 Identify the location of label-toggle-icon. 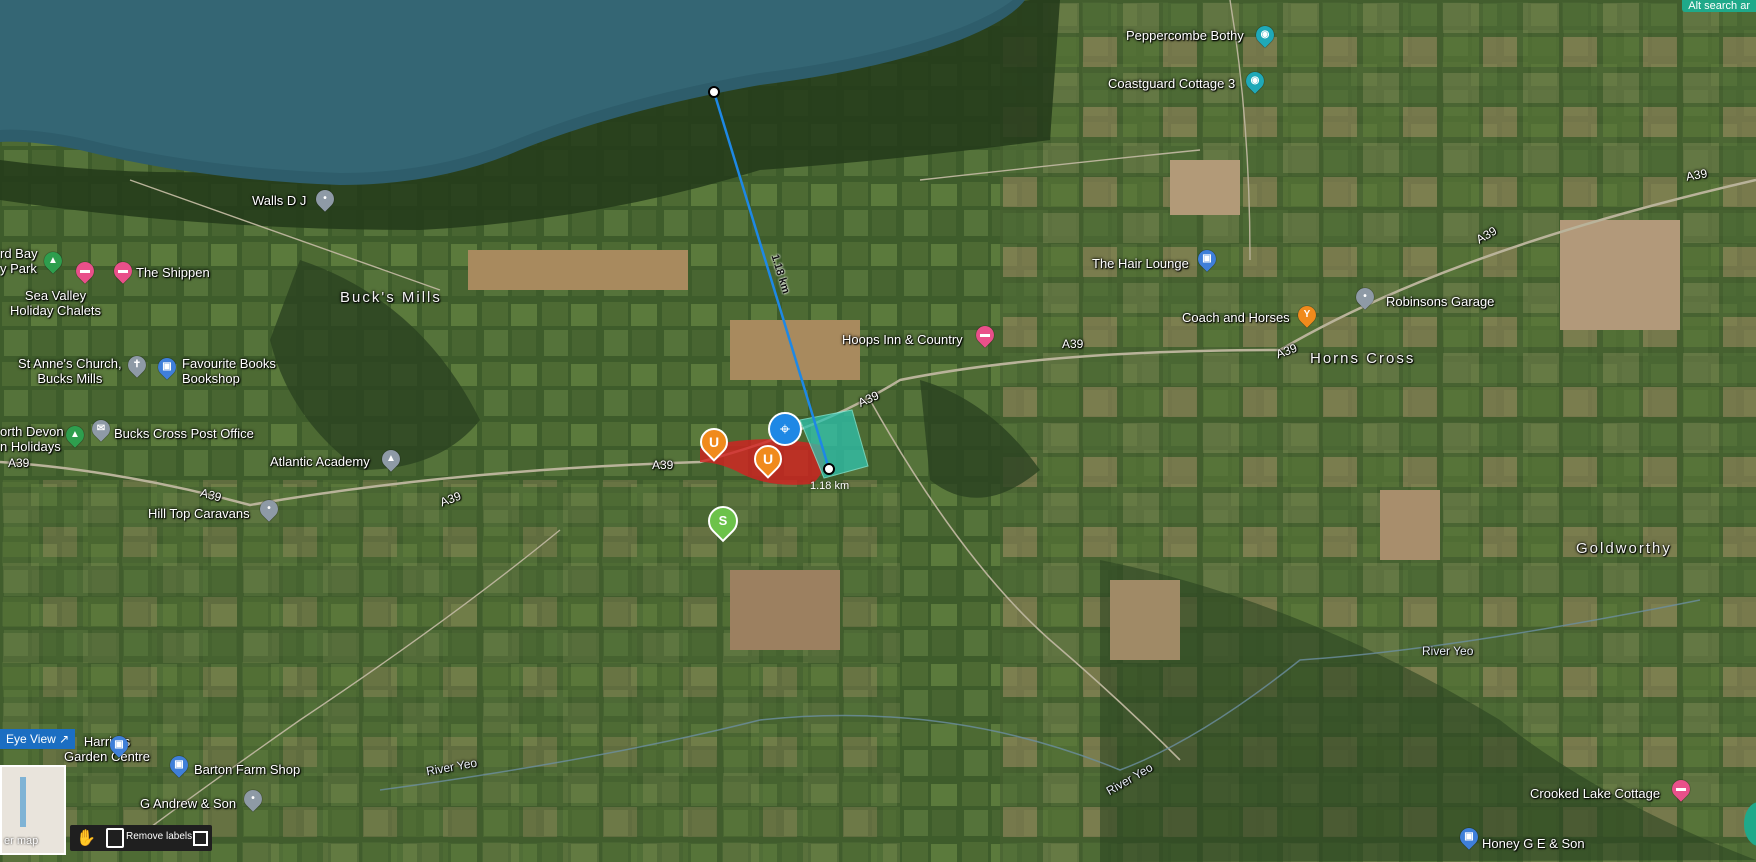
(115, 838).